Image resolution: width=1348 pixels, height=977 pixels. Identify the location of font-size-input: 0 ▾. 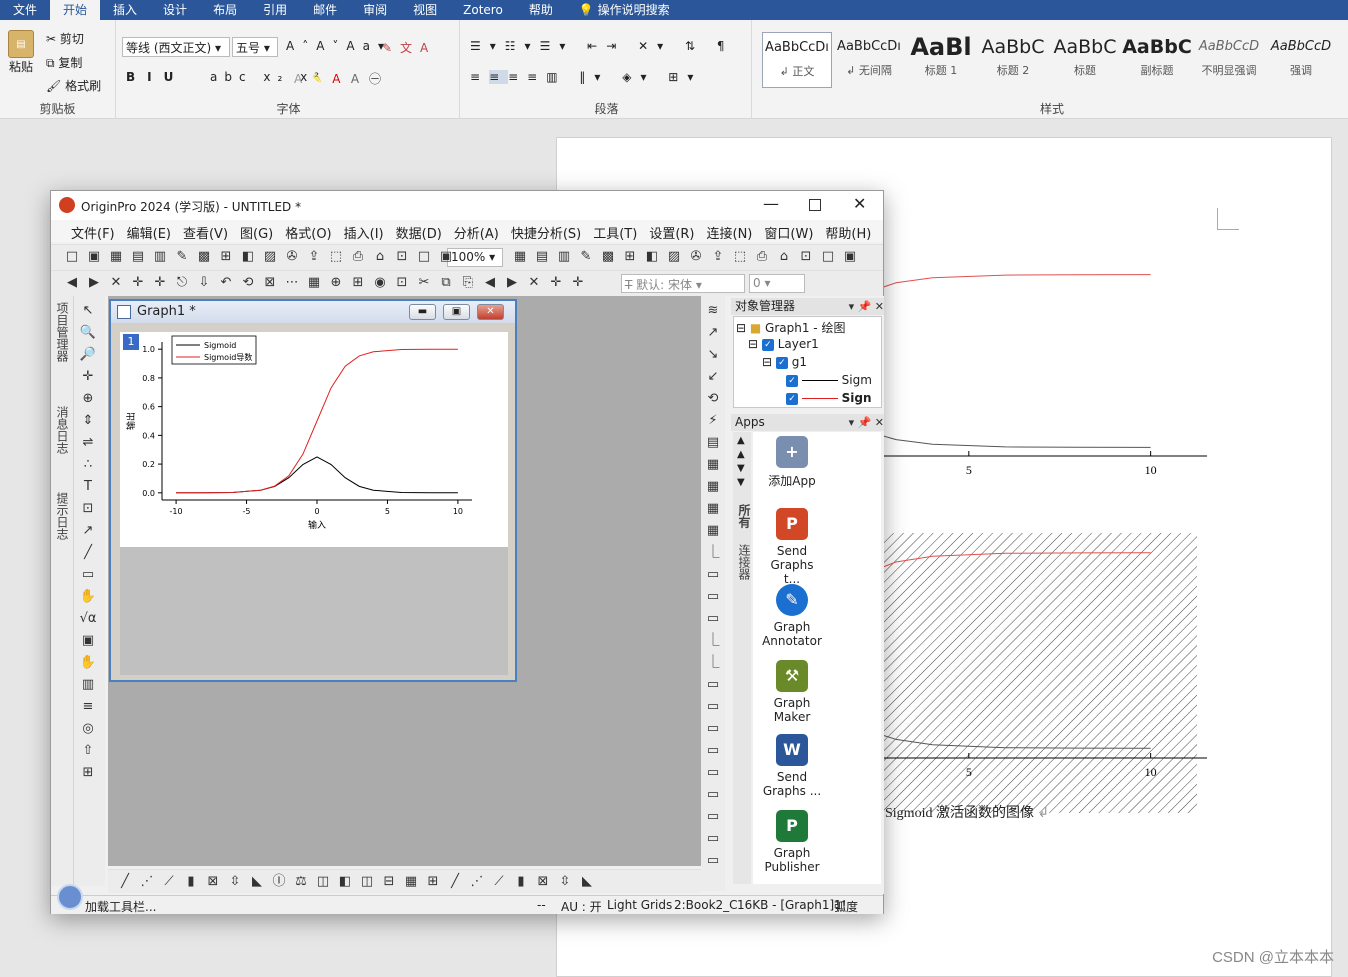
(777, 283).